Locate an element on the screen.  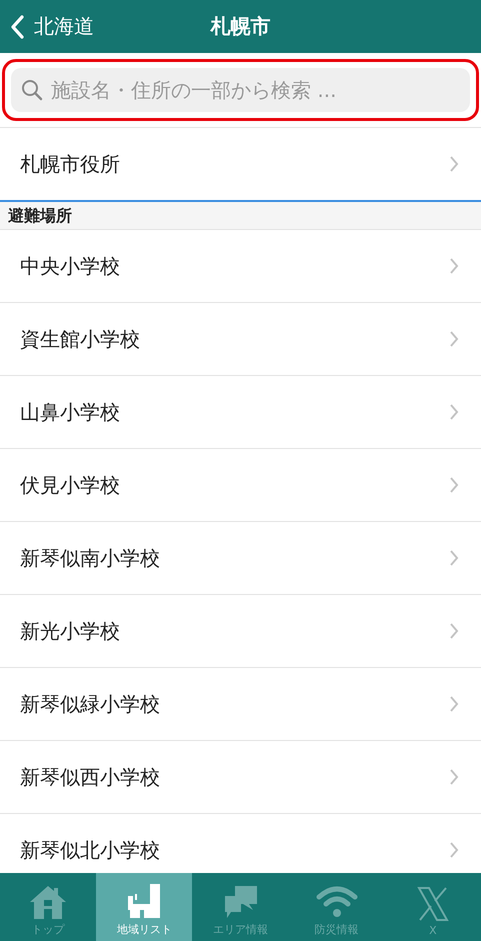
list-item: 中央小学校 is located at coordinates (240, 266).